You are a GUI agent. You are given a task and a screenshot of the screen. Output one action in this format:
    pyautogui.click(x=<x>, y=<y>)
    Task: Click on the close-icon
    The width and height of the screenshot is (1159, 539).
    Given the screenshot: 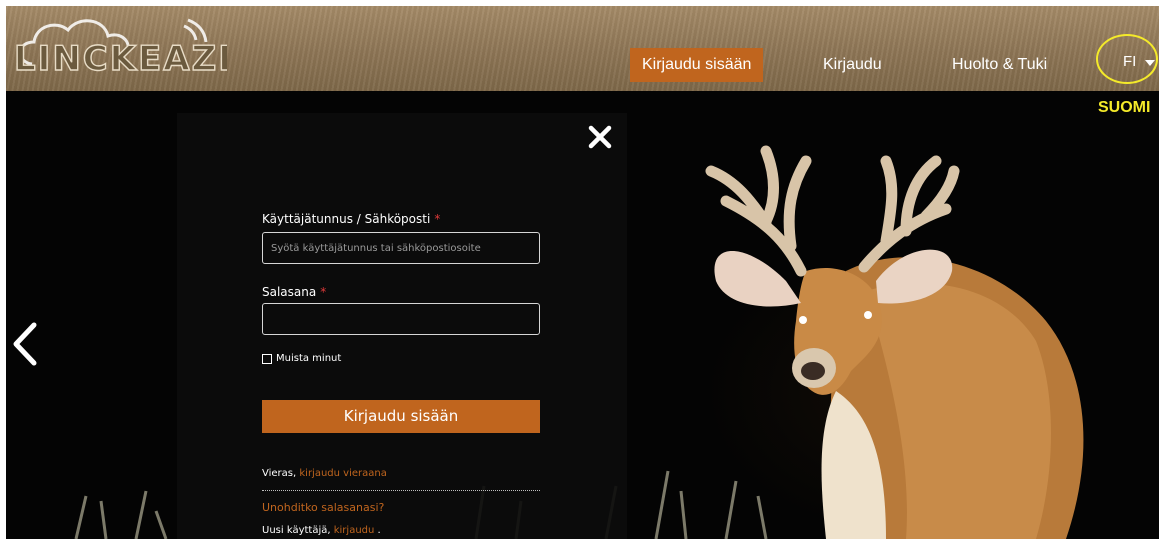 What is the action you would take?
    pyautogui.click(x=600, y=137)
    